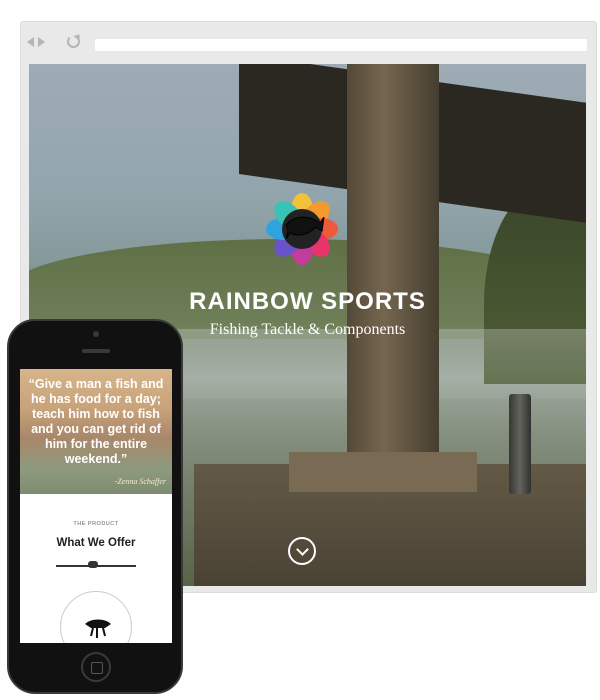  What do you see at coordinates (96, 543) in the screenshot?
I see `section-title: What We Offer` at bounding box center [96, 543].